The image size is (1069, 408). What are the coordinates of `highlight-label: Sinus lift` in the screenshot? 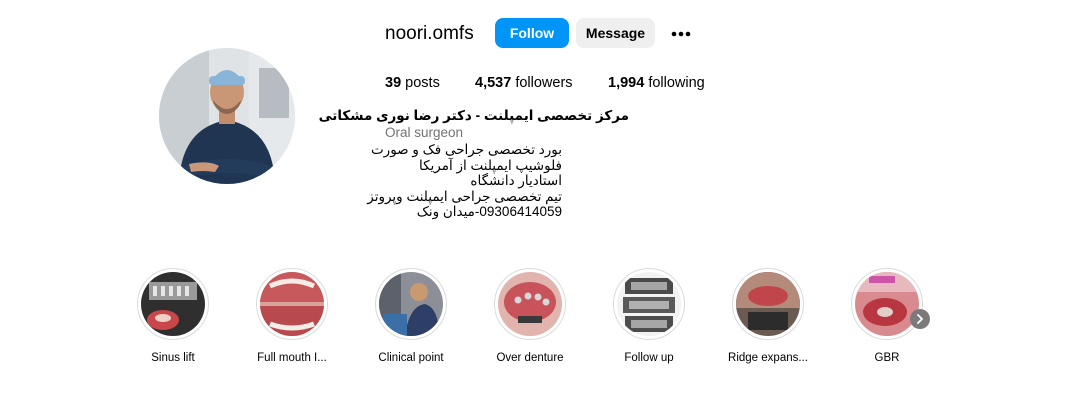 It's located at (173, 358).